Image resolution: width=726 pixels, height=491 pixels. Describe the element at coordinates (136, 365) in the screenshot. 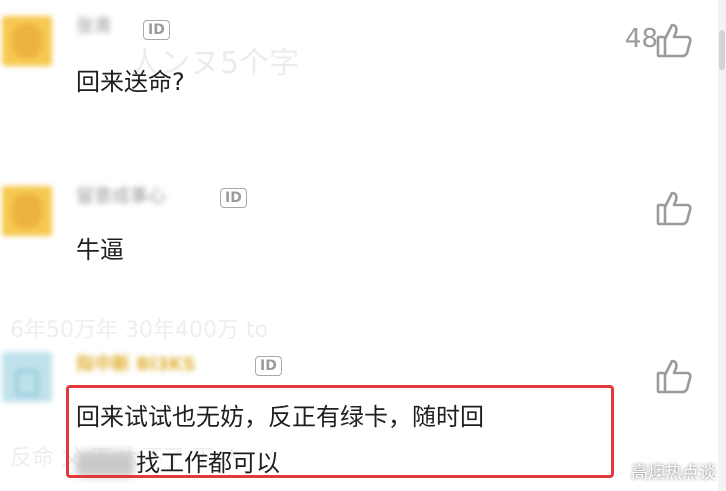

I see `username: 拟中新 Bl3KS` at that location.